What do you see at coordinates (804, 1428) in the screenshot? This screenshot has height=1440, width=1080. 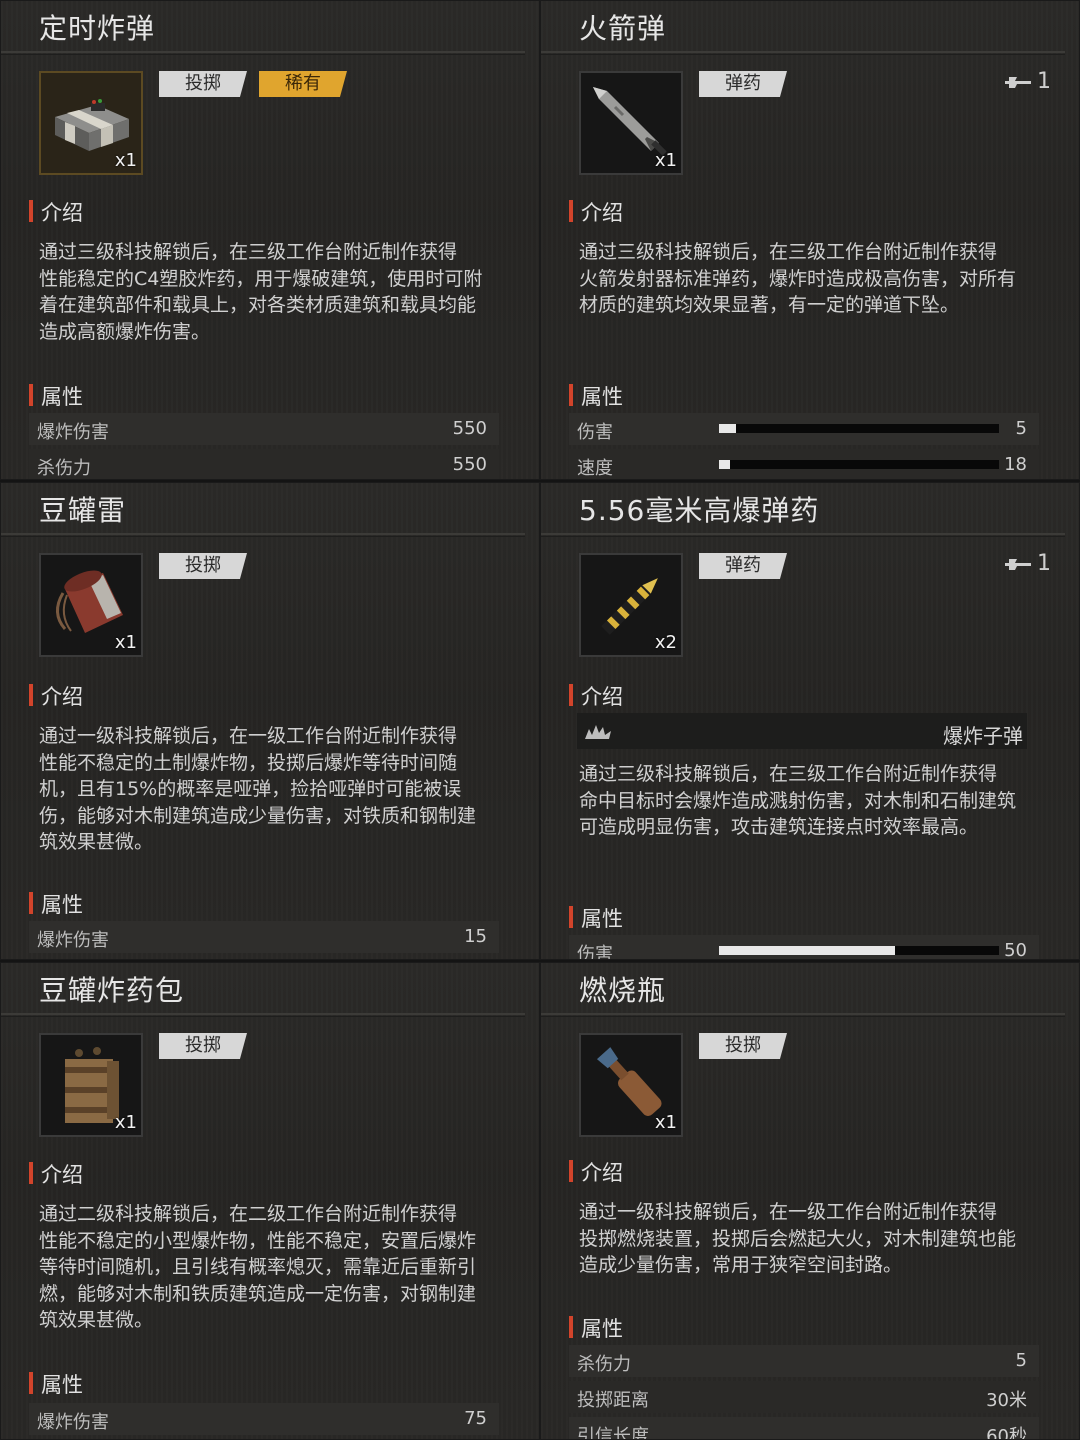 I see `attribute-row: 引信长度 60秒` at bounding box center [804, 1428].